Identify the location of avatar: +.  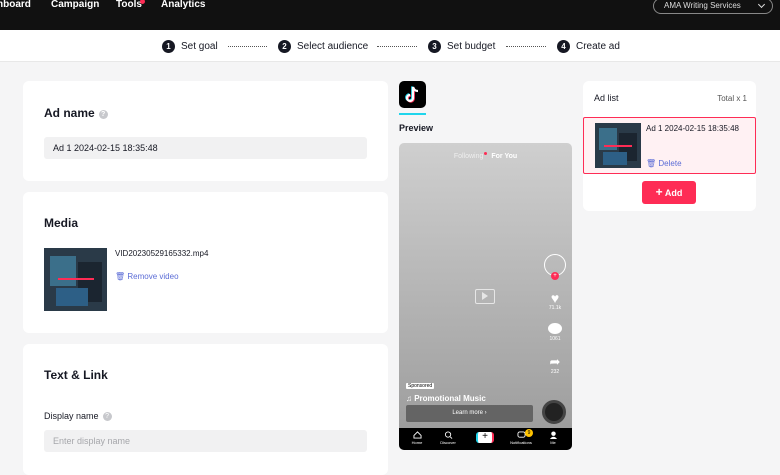
(555, 267).